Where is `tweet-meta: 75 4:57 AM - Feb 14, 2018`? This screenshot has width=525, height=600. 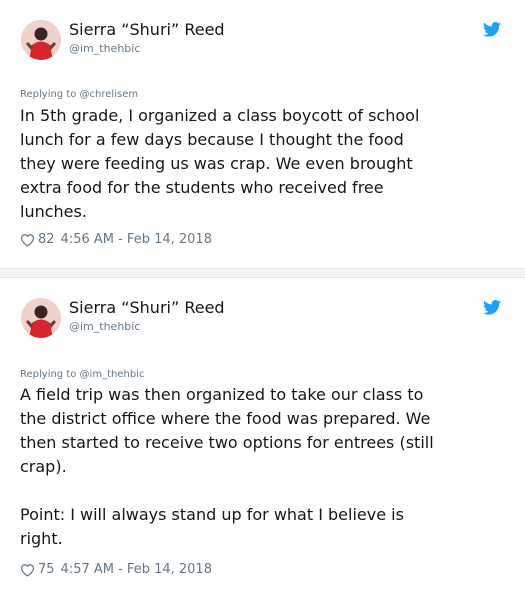 tweet-meta: 75 4:57 AM - Feb 14, 2018 is located at coordinates (116, 569).